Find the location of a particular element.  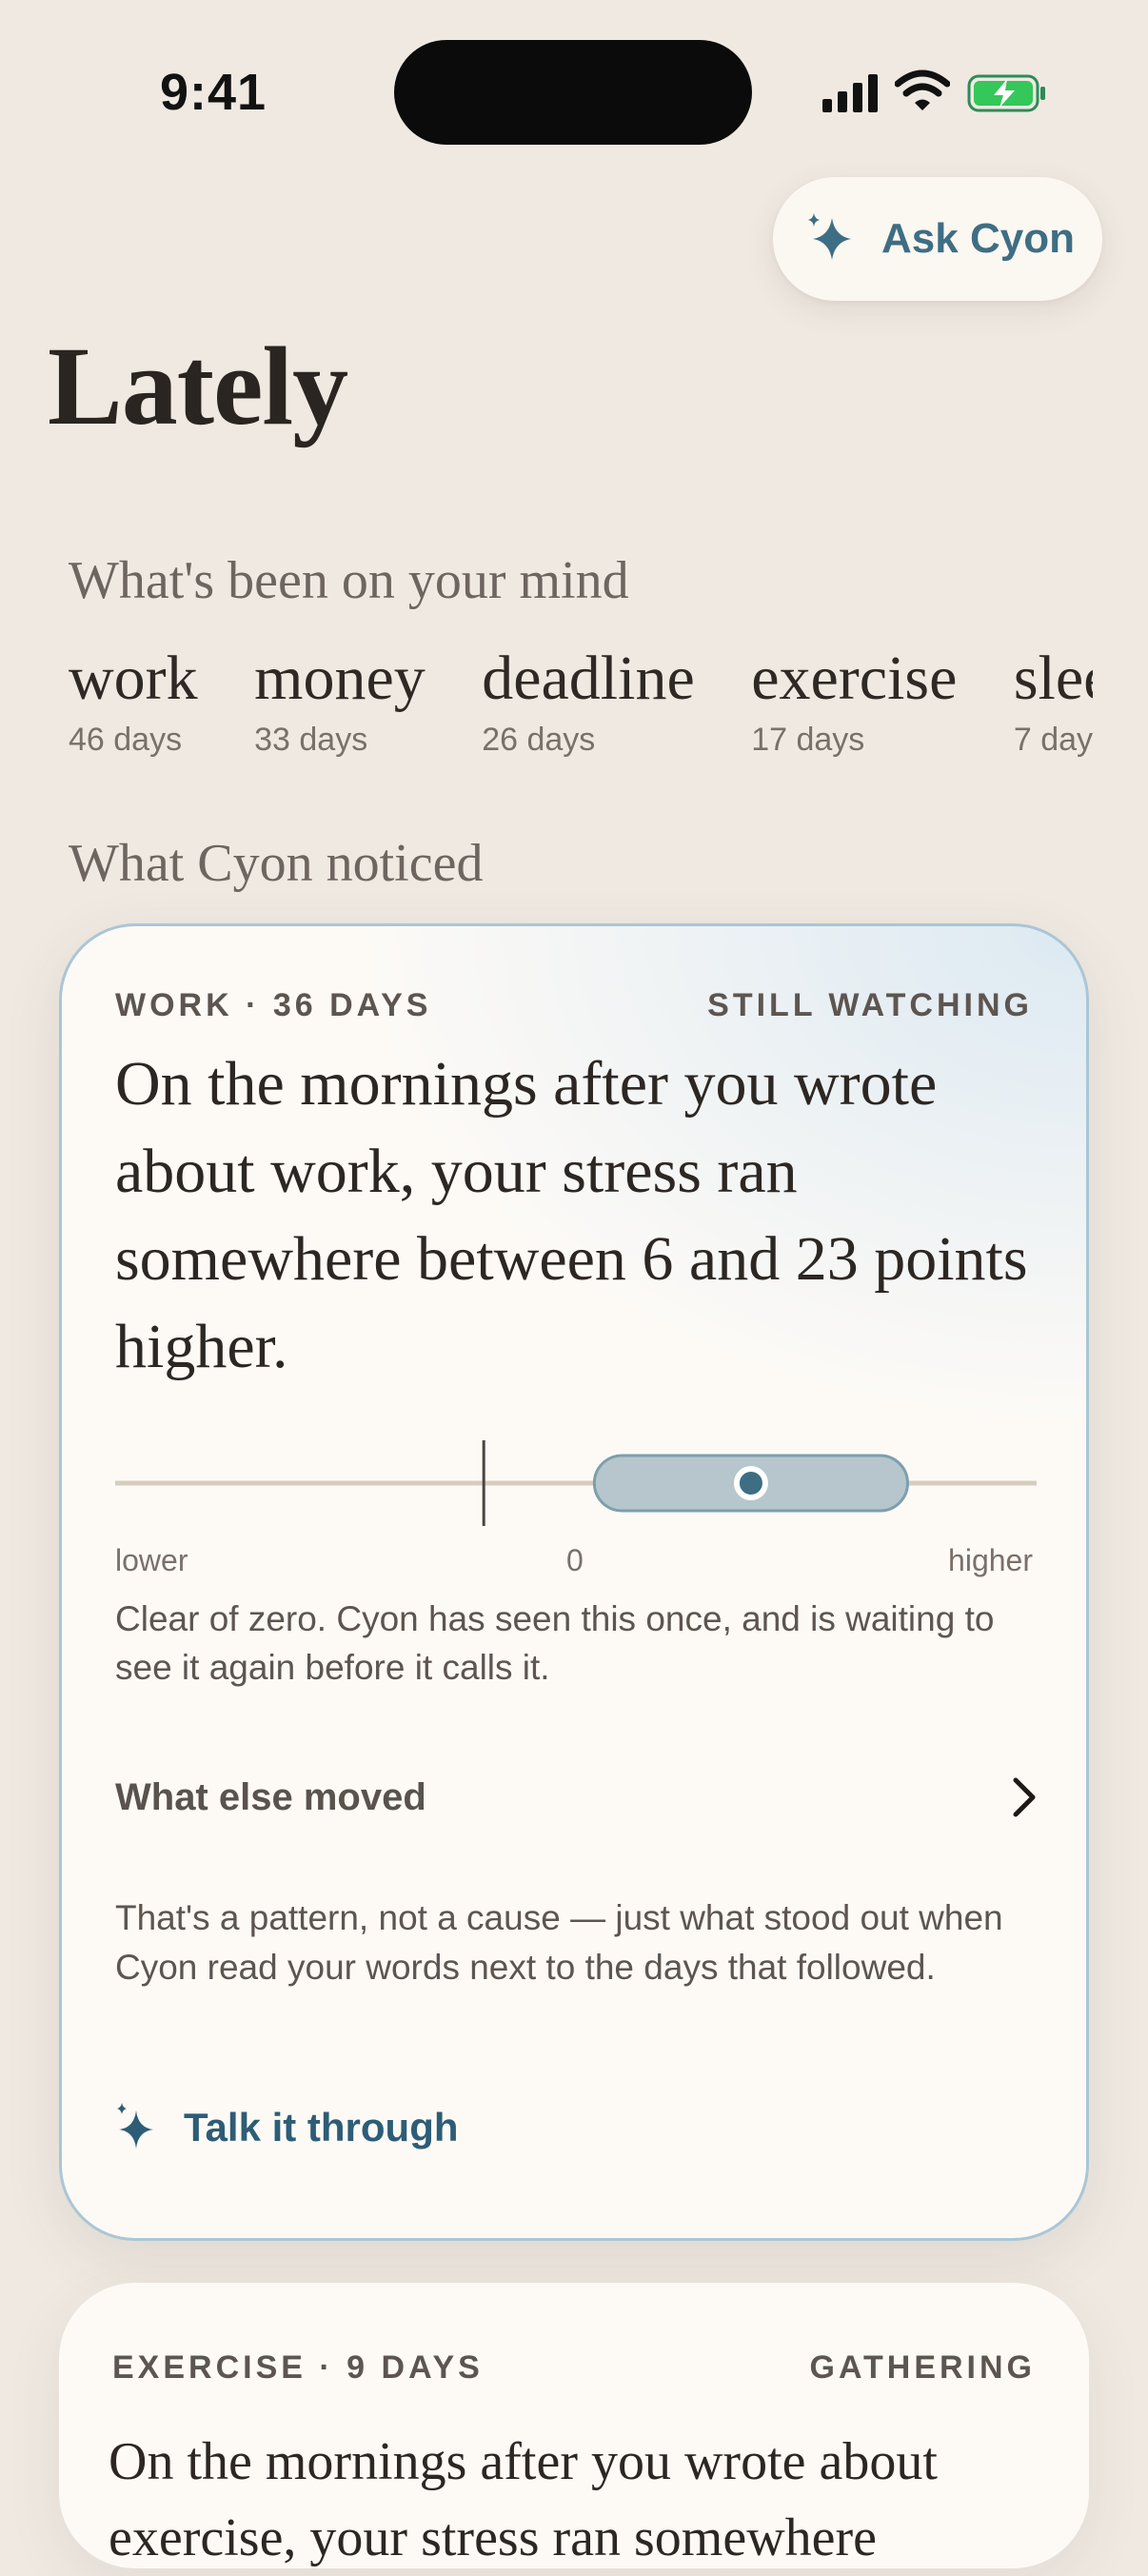

ask-cyon-button: Ask Cyon is located at coordinates (937, 239).